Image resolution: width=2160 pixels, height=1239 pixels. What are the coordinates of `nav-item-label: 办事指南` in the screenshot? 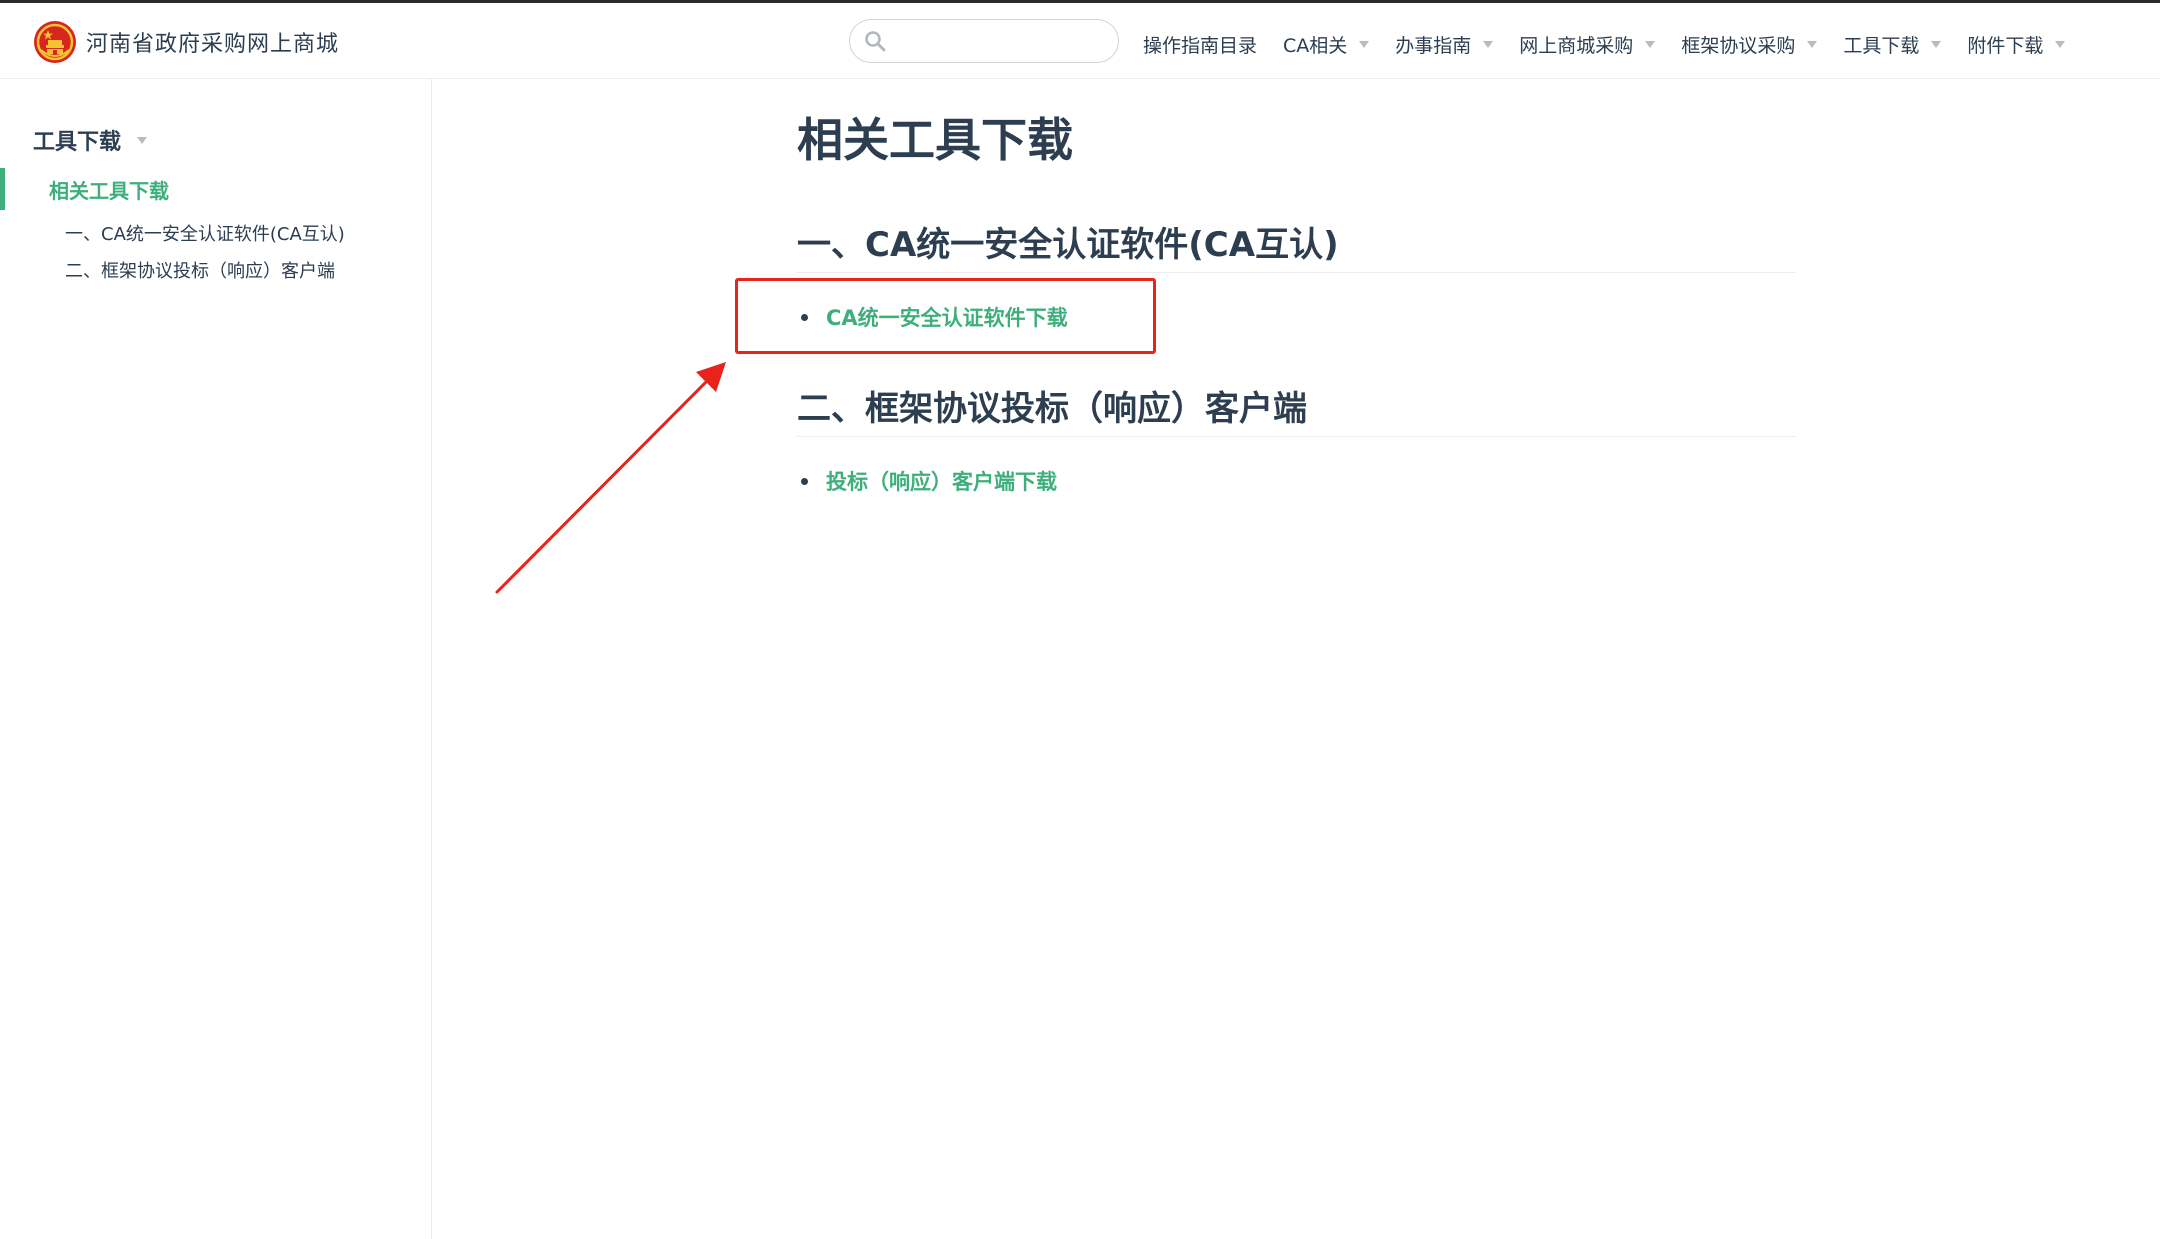 It's located at (1433, 45).